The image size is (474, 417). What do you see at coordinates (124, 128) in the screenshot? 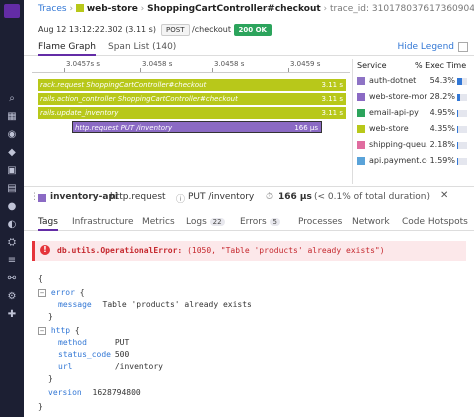
I see `span-label: http.request PUT /inventory` at bounding box center [124, 128].